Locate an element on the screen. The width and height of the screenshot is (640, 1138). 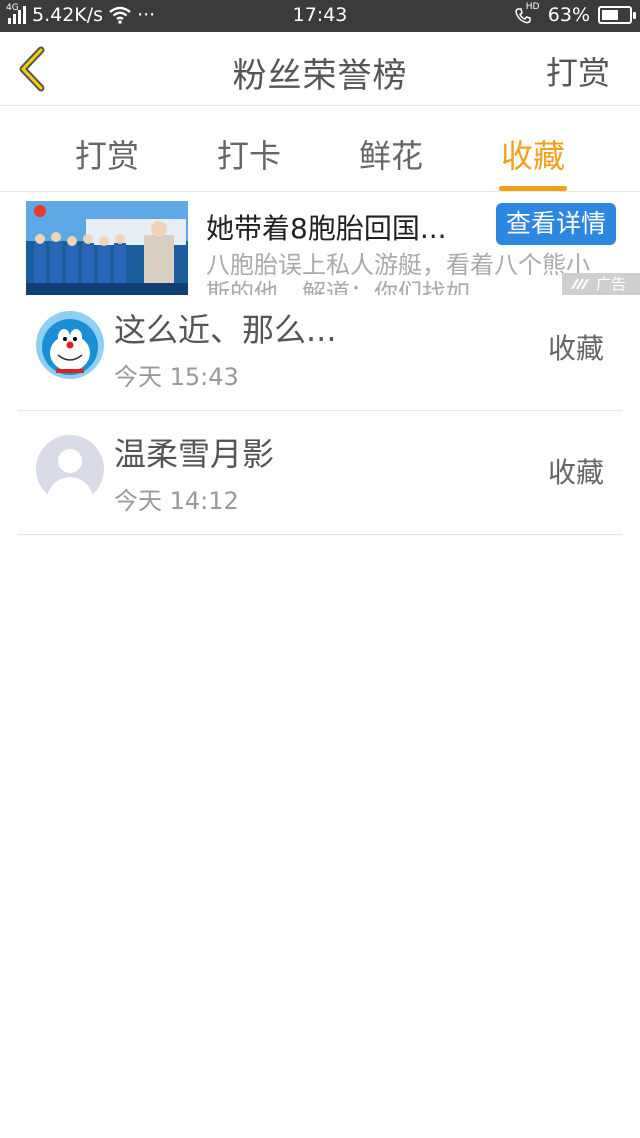
tab-favorites: 收藏 is located at coordinates (533, 161).